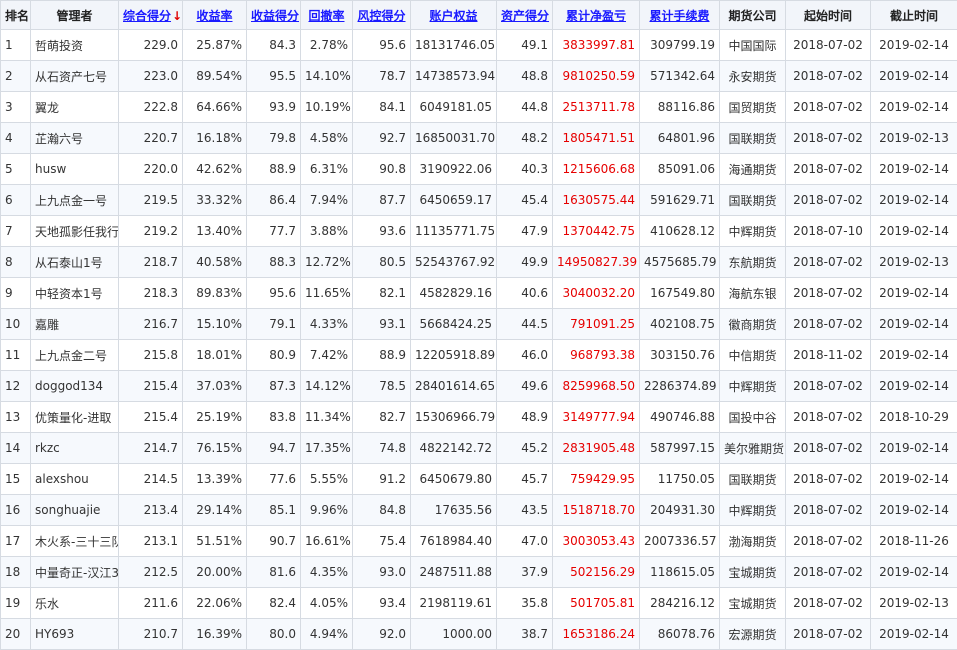 The width and height of the screenshot is (957, 650). What do you see at coordinates (596, 479) in the screenshot?
I see `cell-net-profit: 759429.95` at bounding box center [596, 479].